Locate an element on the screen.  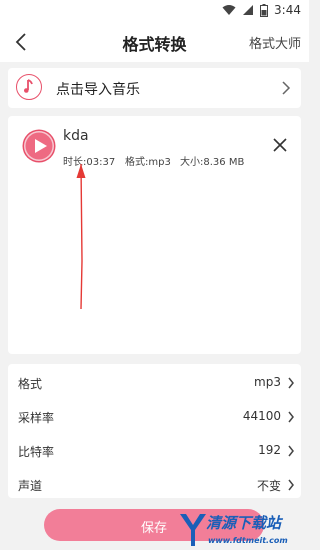
status-icons: 3:44 is located at coordinates (261, 10).